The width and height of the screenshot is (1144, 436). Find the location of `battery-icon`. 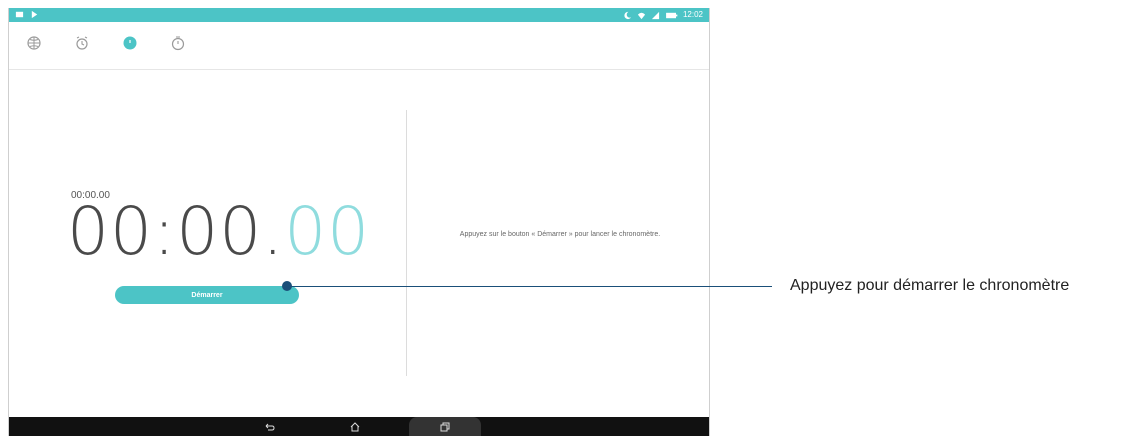

battery-icon is located at coordinates (672, 15).